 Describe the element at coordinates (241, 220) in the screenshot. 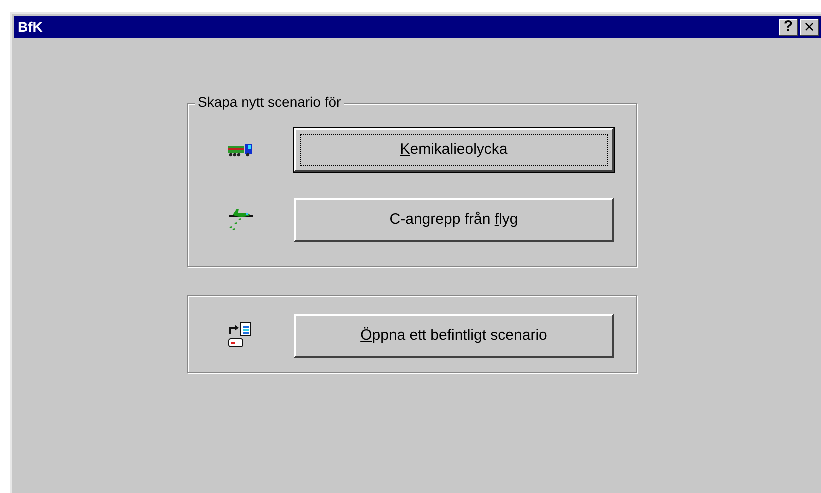

I see `plane-icon` at that location.